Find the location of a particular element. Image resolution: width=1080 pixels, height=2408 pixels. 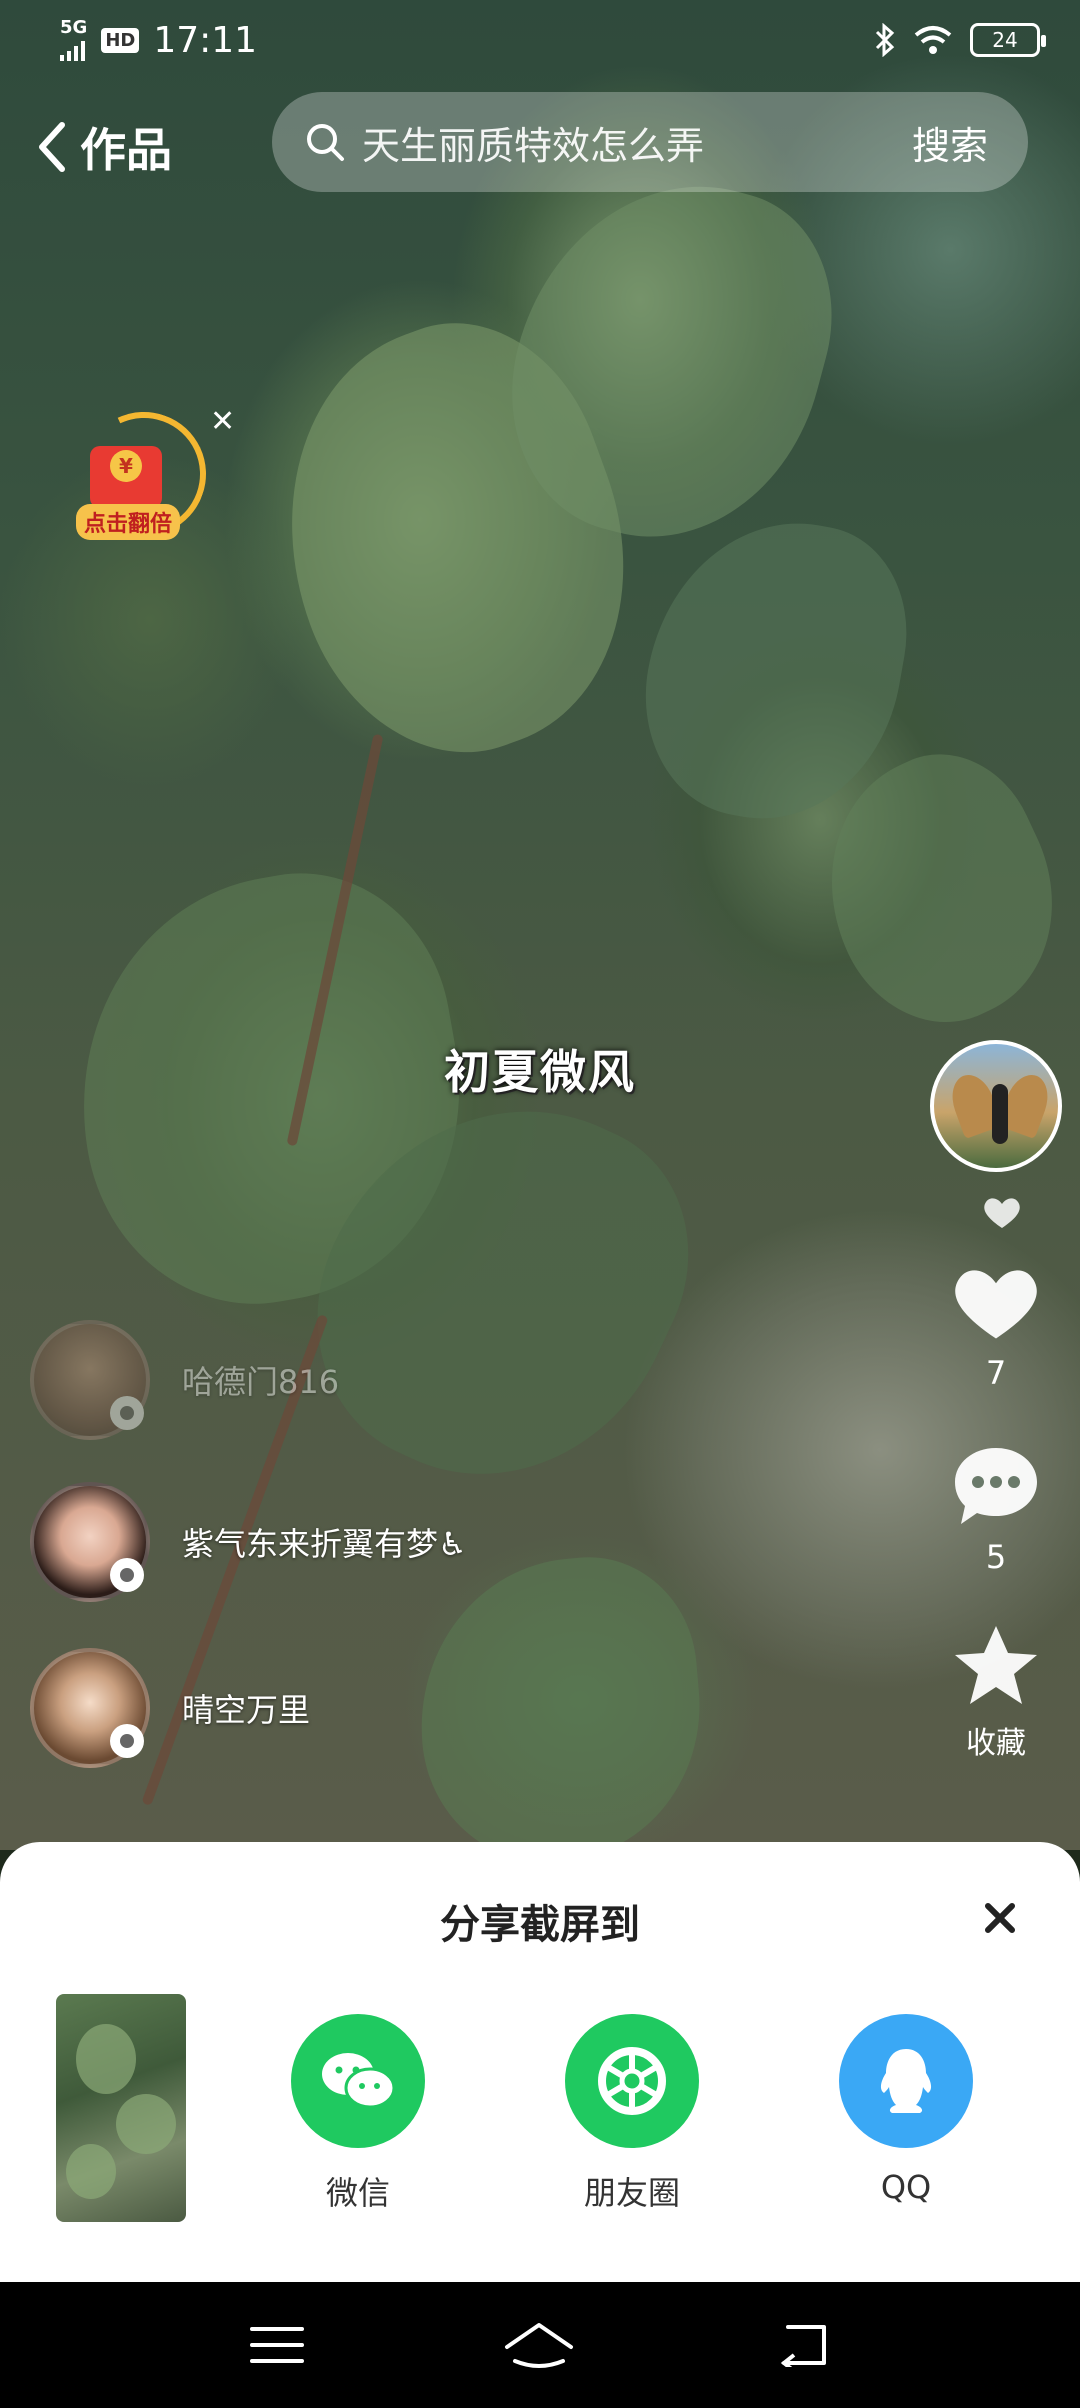

battery-level: 24 is located at coordinates (1005, 40).